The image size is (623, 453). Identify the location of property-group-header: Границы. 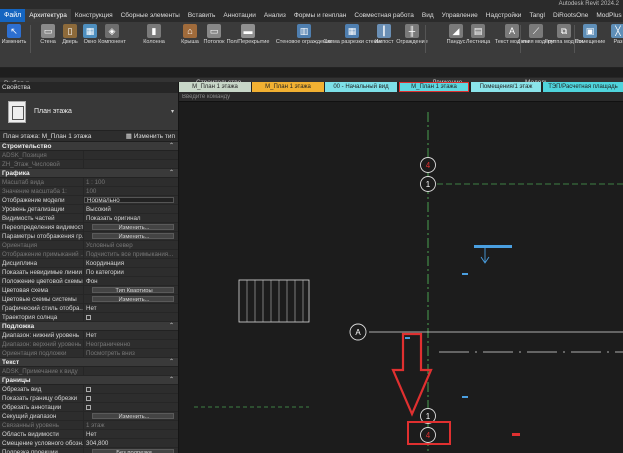
(89, 380).